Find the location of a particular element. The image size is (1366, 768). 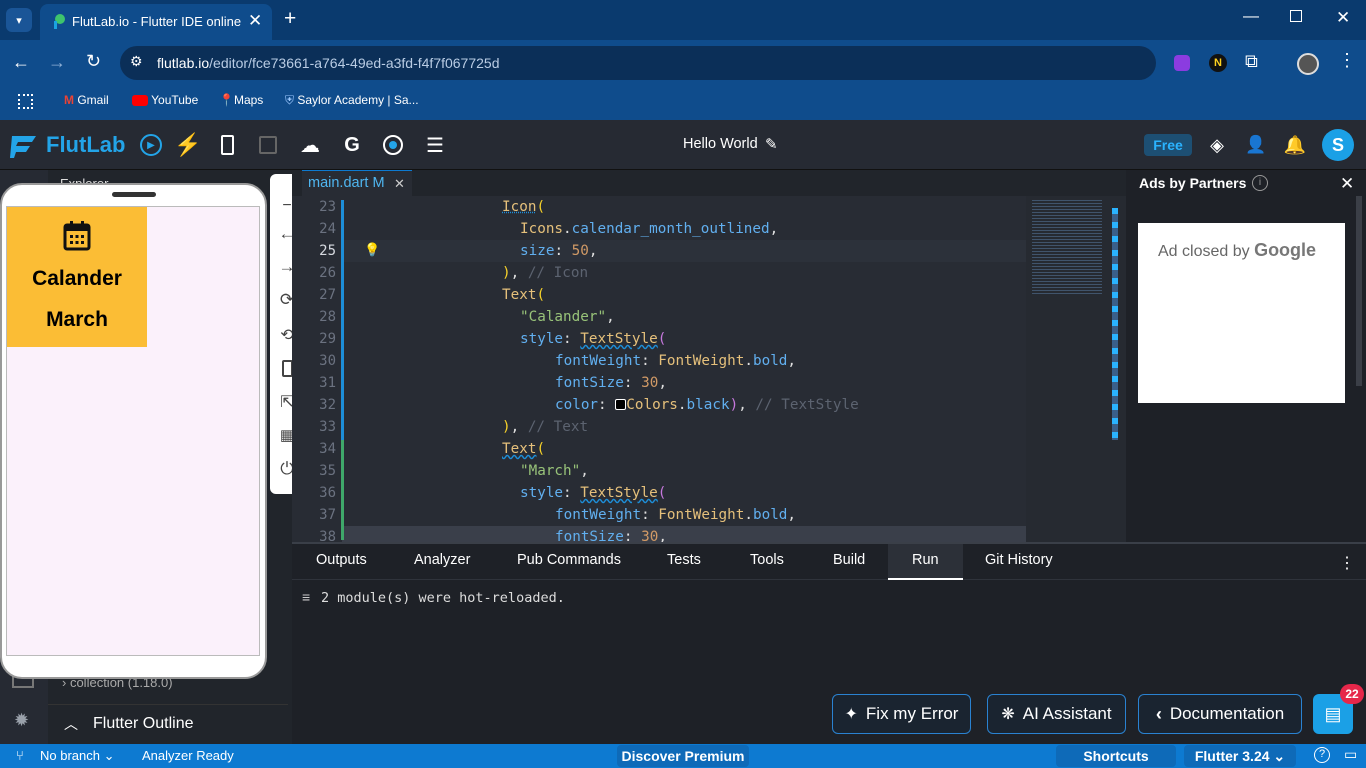

firebase-target-icon is located at coordinates (393, 145).